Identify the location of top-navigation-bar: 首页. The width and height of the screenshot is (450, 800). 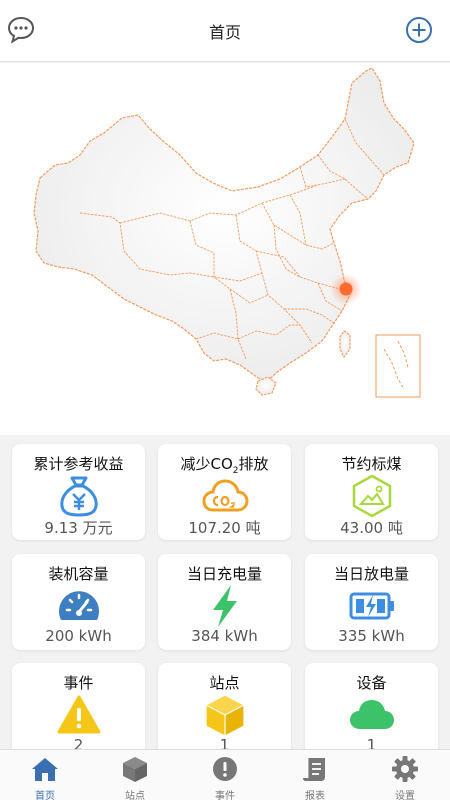
(225, 31).